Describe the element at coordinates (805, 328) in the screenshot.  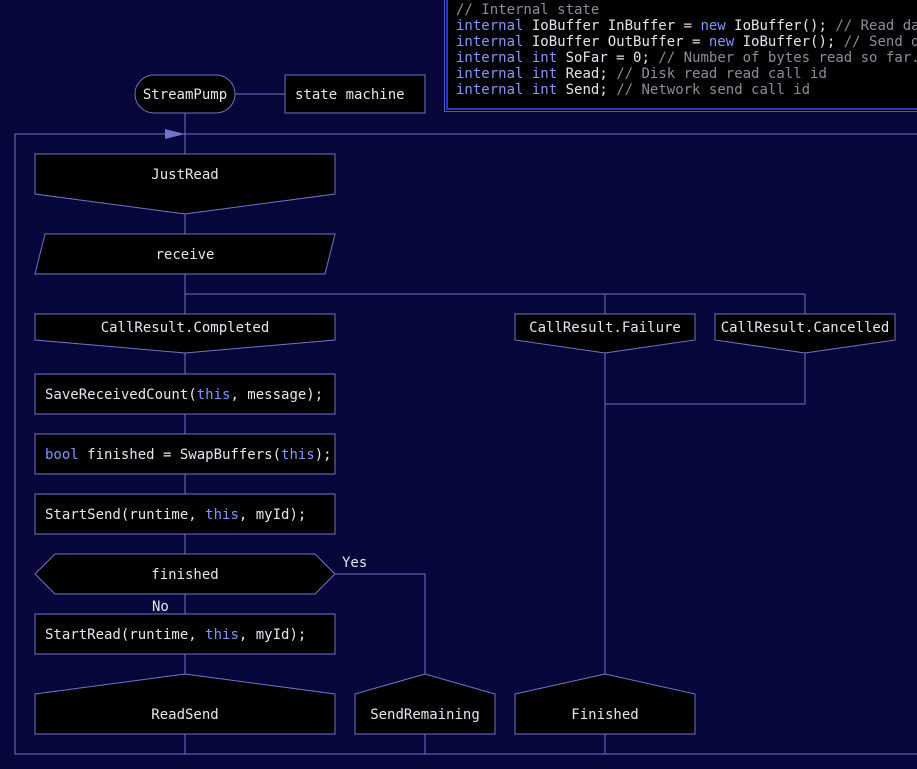
I see `case-cancelled-label: CallResult.Cancelled` at that location.